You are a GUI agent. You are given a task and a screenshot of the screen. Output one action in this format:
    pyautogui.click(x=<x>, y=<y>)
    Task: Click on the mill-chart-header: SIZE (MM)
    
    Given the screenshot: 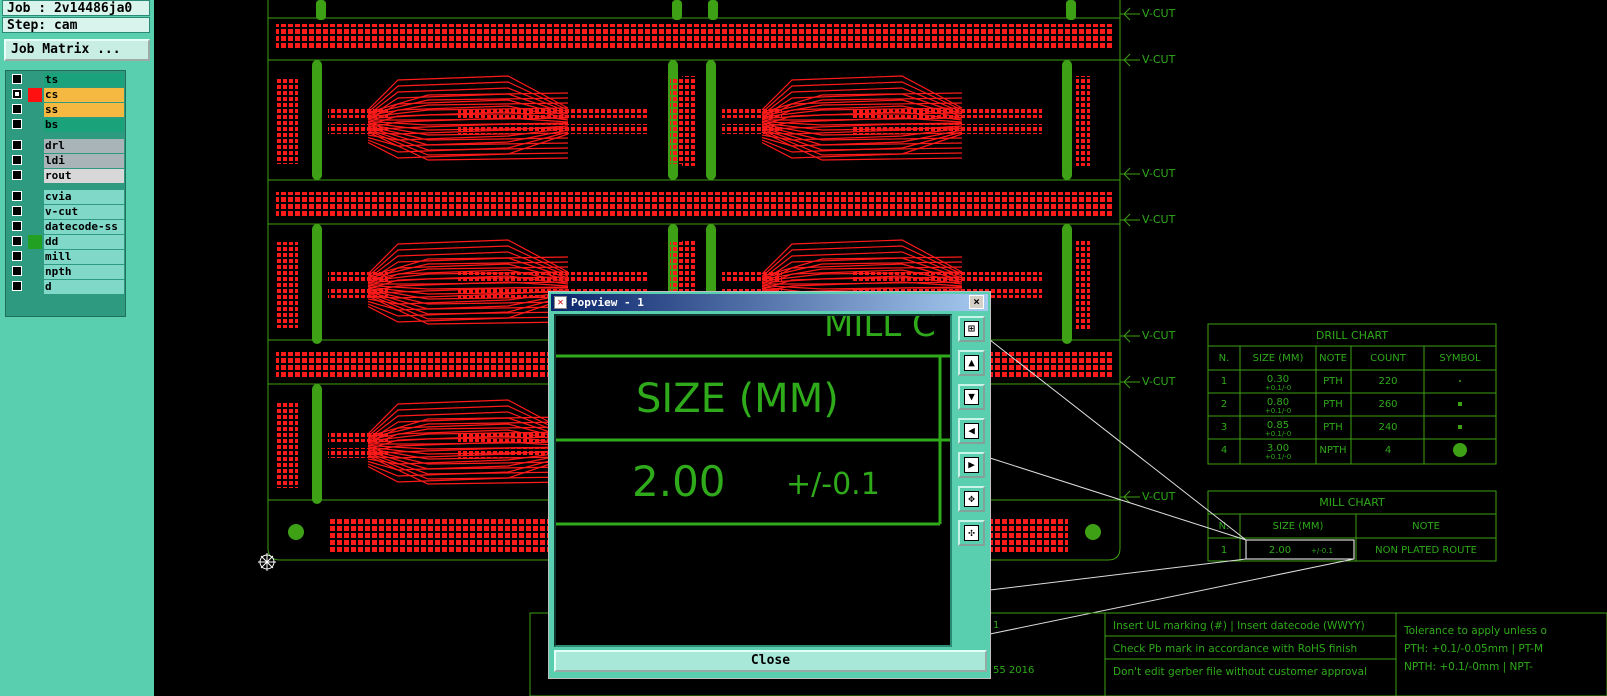 What is the action you would take?
    pyautogui.click(x=1298, y=526)
    